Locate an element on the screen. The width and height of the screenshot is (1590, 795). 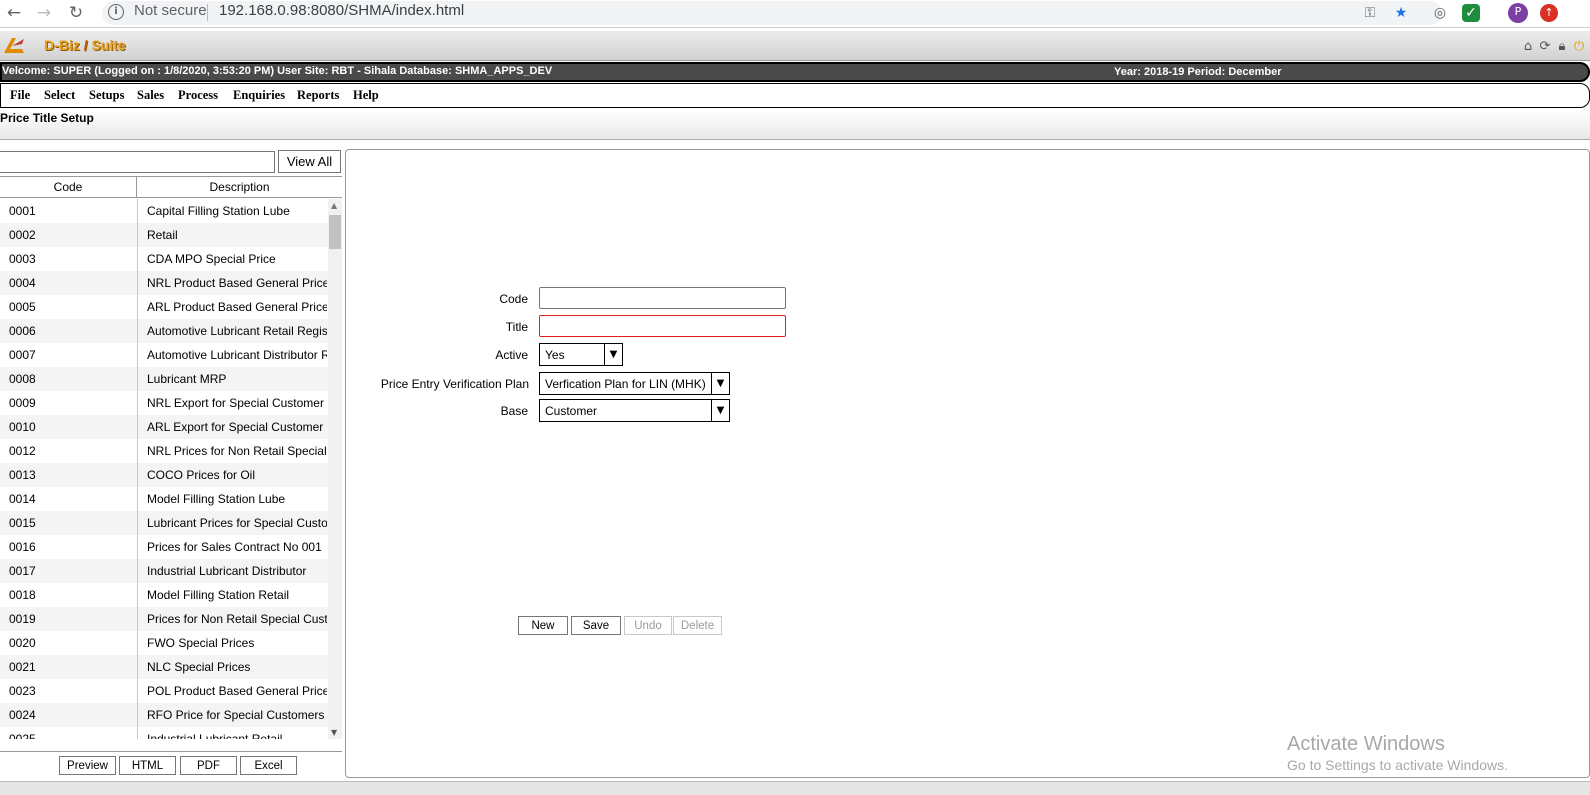
table-row: 0025 Industrial Lubricant Retail is located at coordinates (164, 733).